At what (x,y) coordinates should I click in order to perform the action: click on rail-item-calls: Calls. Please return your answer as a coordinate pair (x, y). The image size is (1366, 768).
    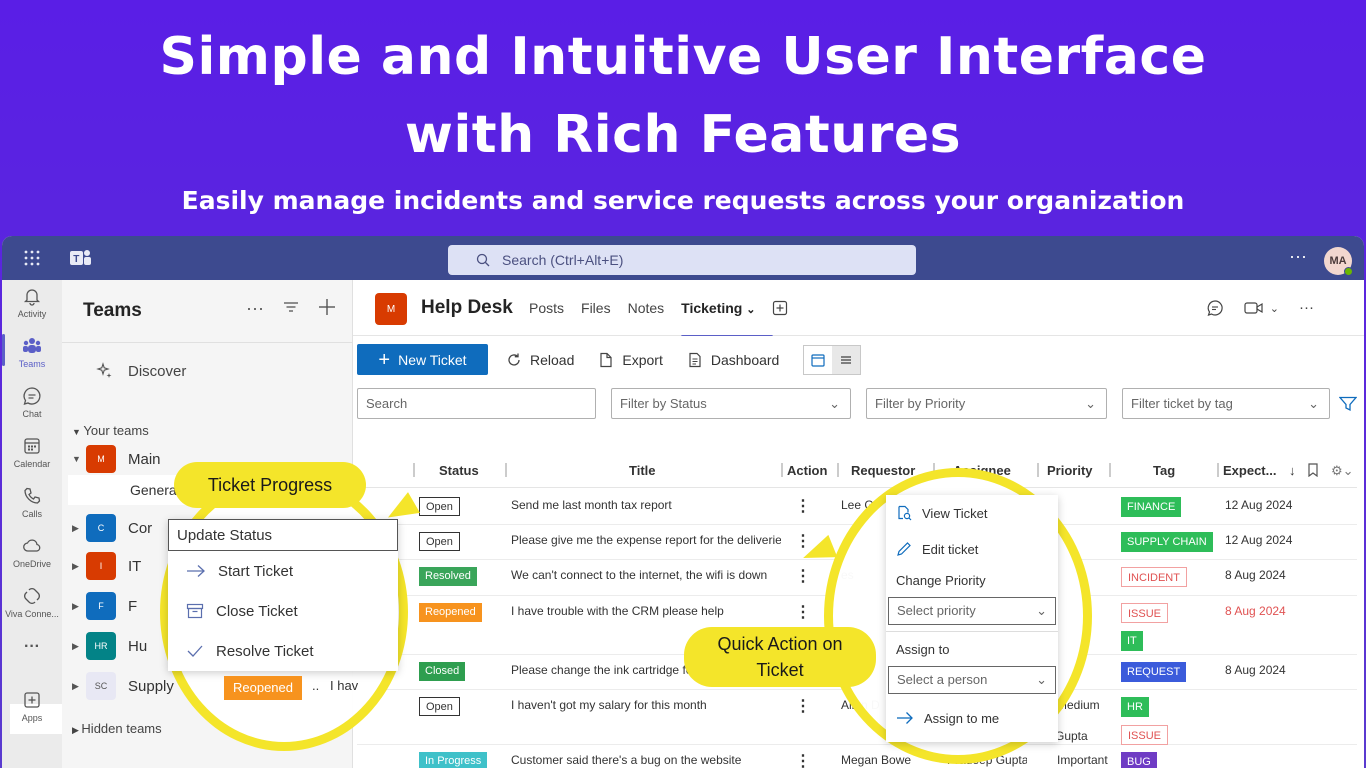
    Looking at the image, I should click on (32, 502).